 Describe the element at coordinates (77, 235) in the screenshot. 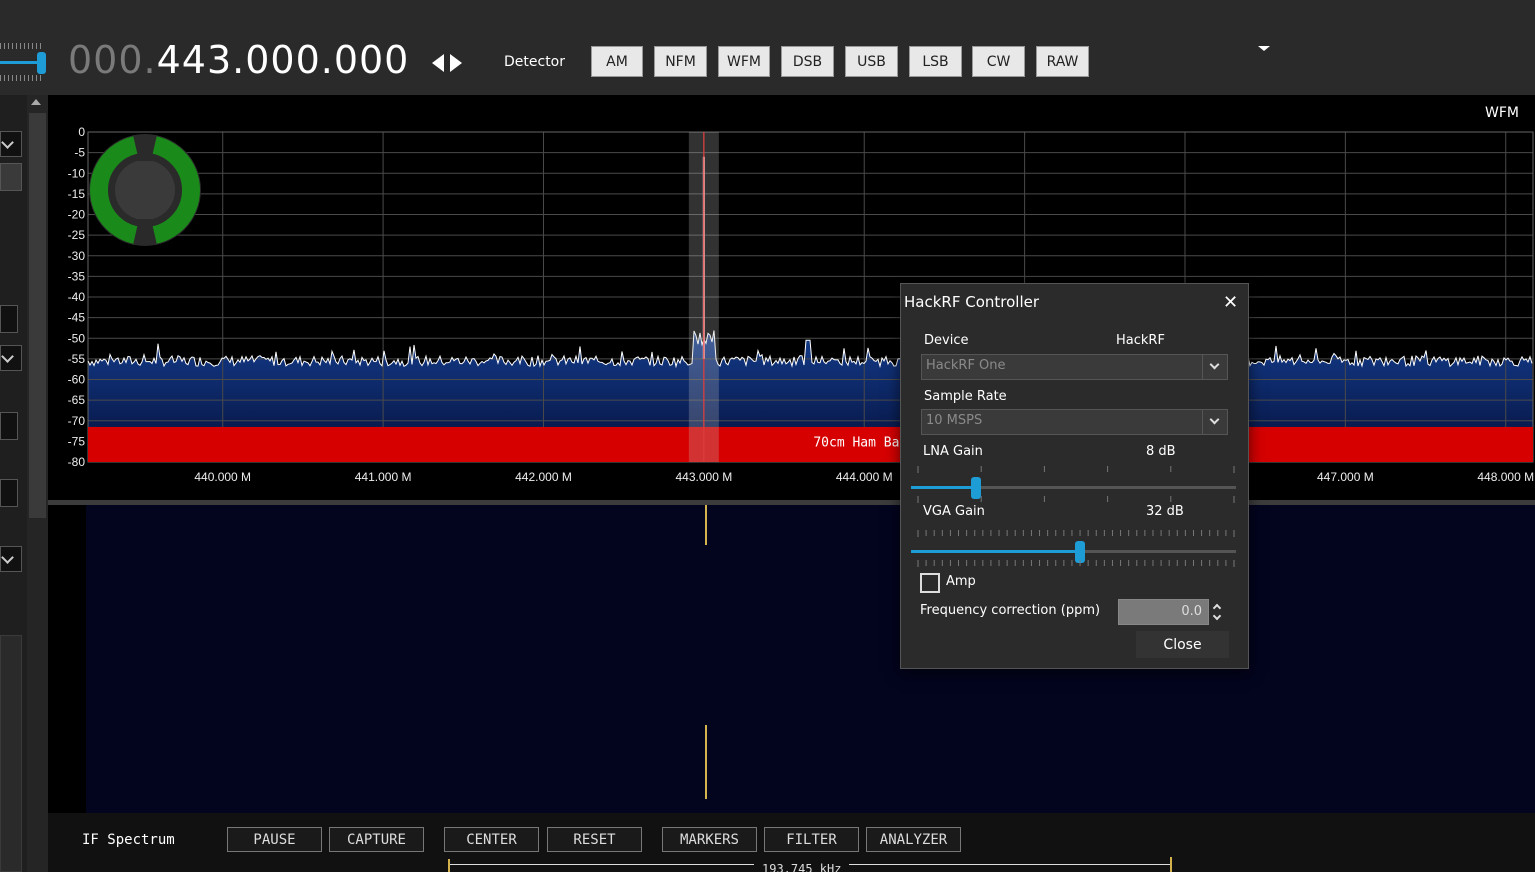

I see `db-tick-label: -25` at that location.